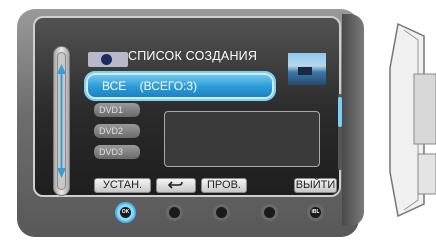 Image resolution: width=436 pixels, height=240 pixels. I want to click on slider-track, so click(61, 121).